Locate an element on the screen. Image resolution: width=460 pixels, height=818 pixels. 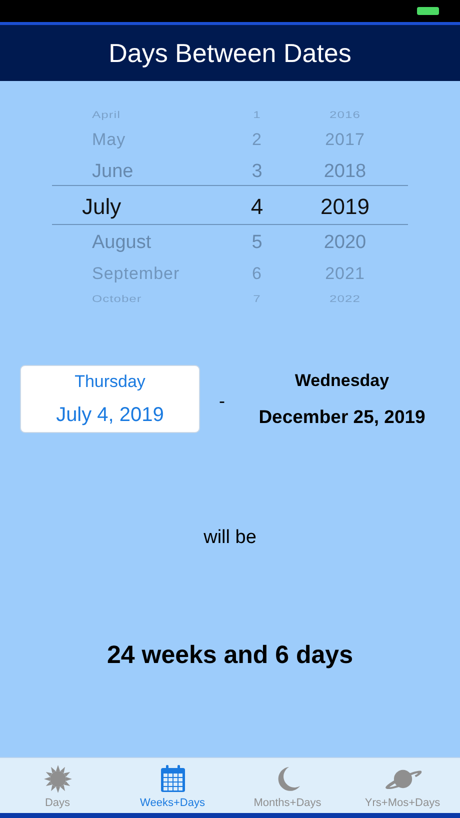
picker-item: September is located at coordinates (136, 274).